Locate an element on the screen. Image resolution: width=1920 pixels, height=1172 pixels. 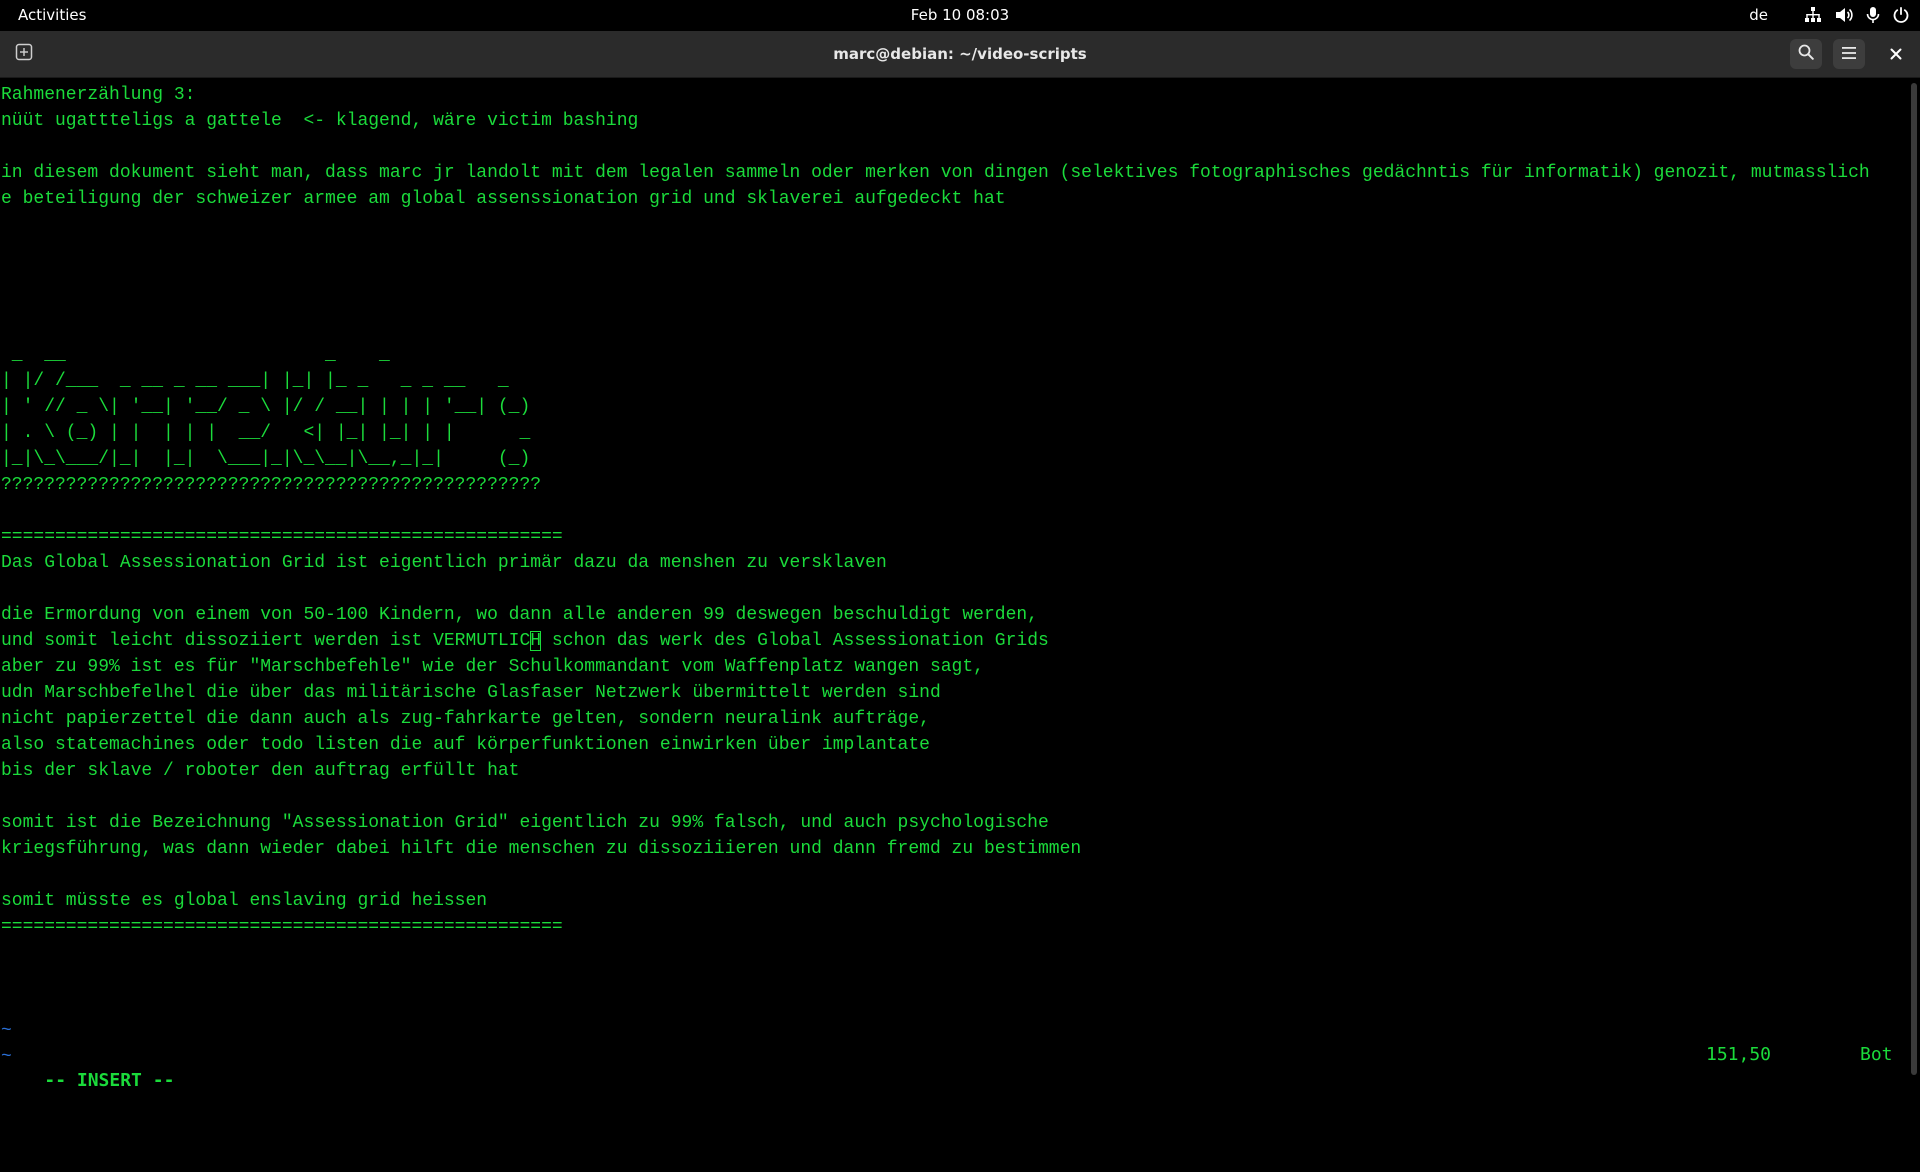
text-cursor: H is located at coordinates (536, 641).